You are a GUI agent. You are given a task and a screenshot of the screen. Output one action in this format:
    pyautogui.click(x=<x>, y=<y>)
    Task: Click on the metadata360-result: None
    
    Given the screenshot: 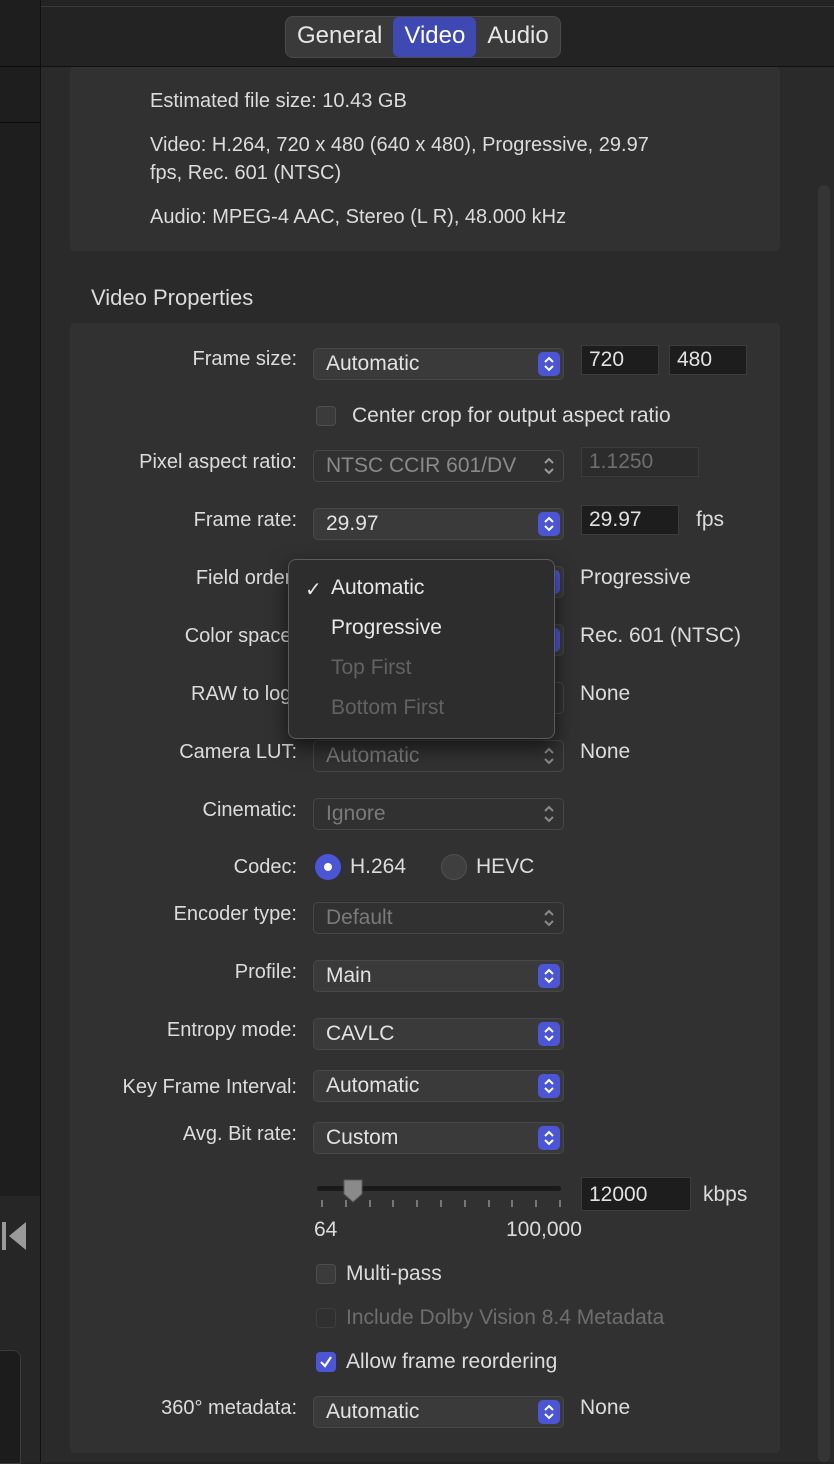 What is the action you would take?
    pyautogui.click(x=605, y=1407)
    